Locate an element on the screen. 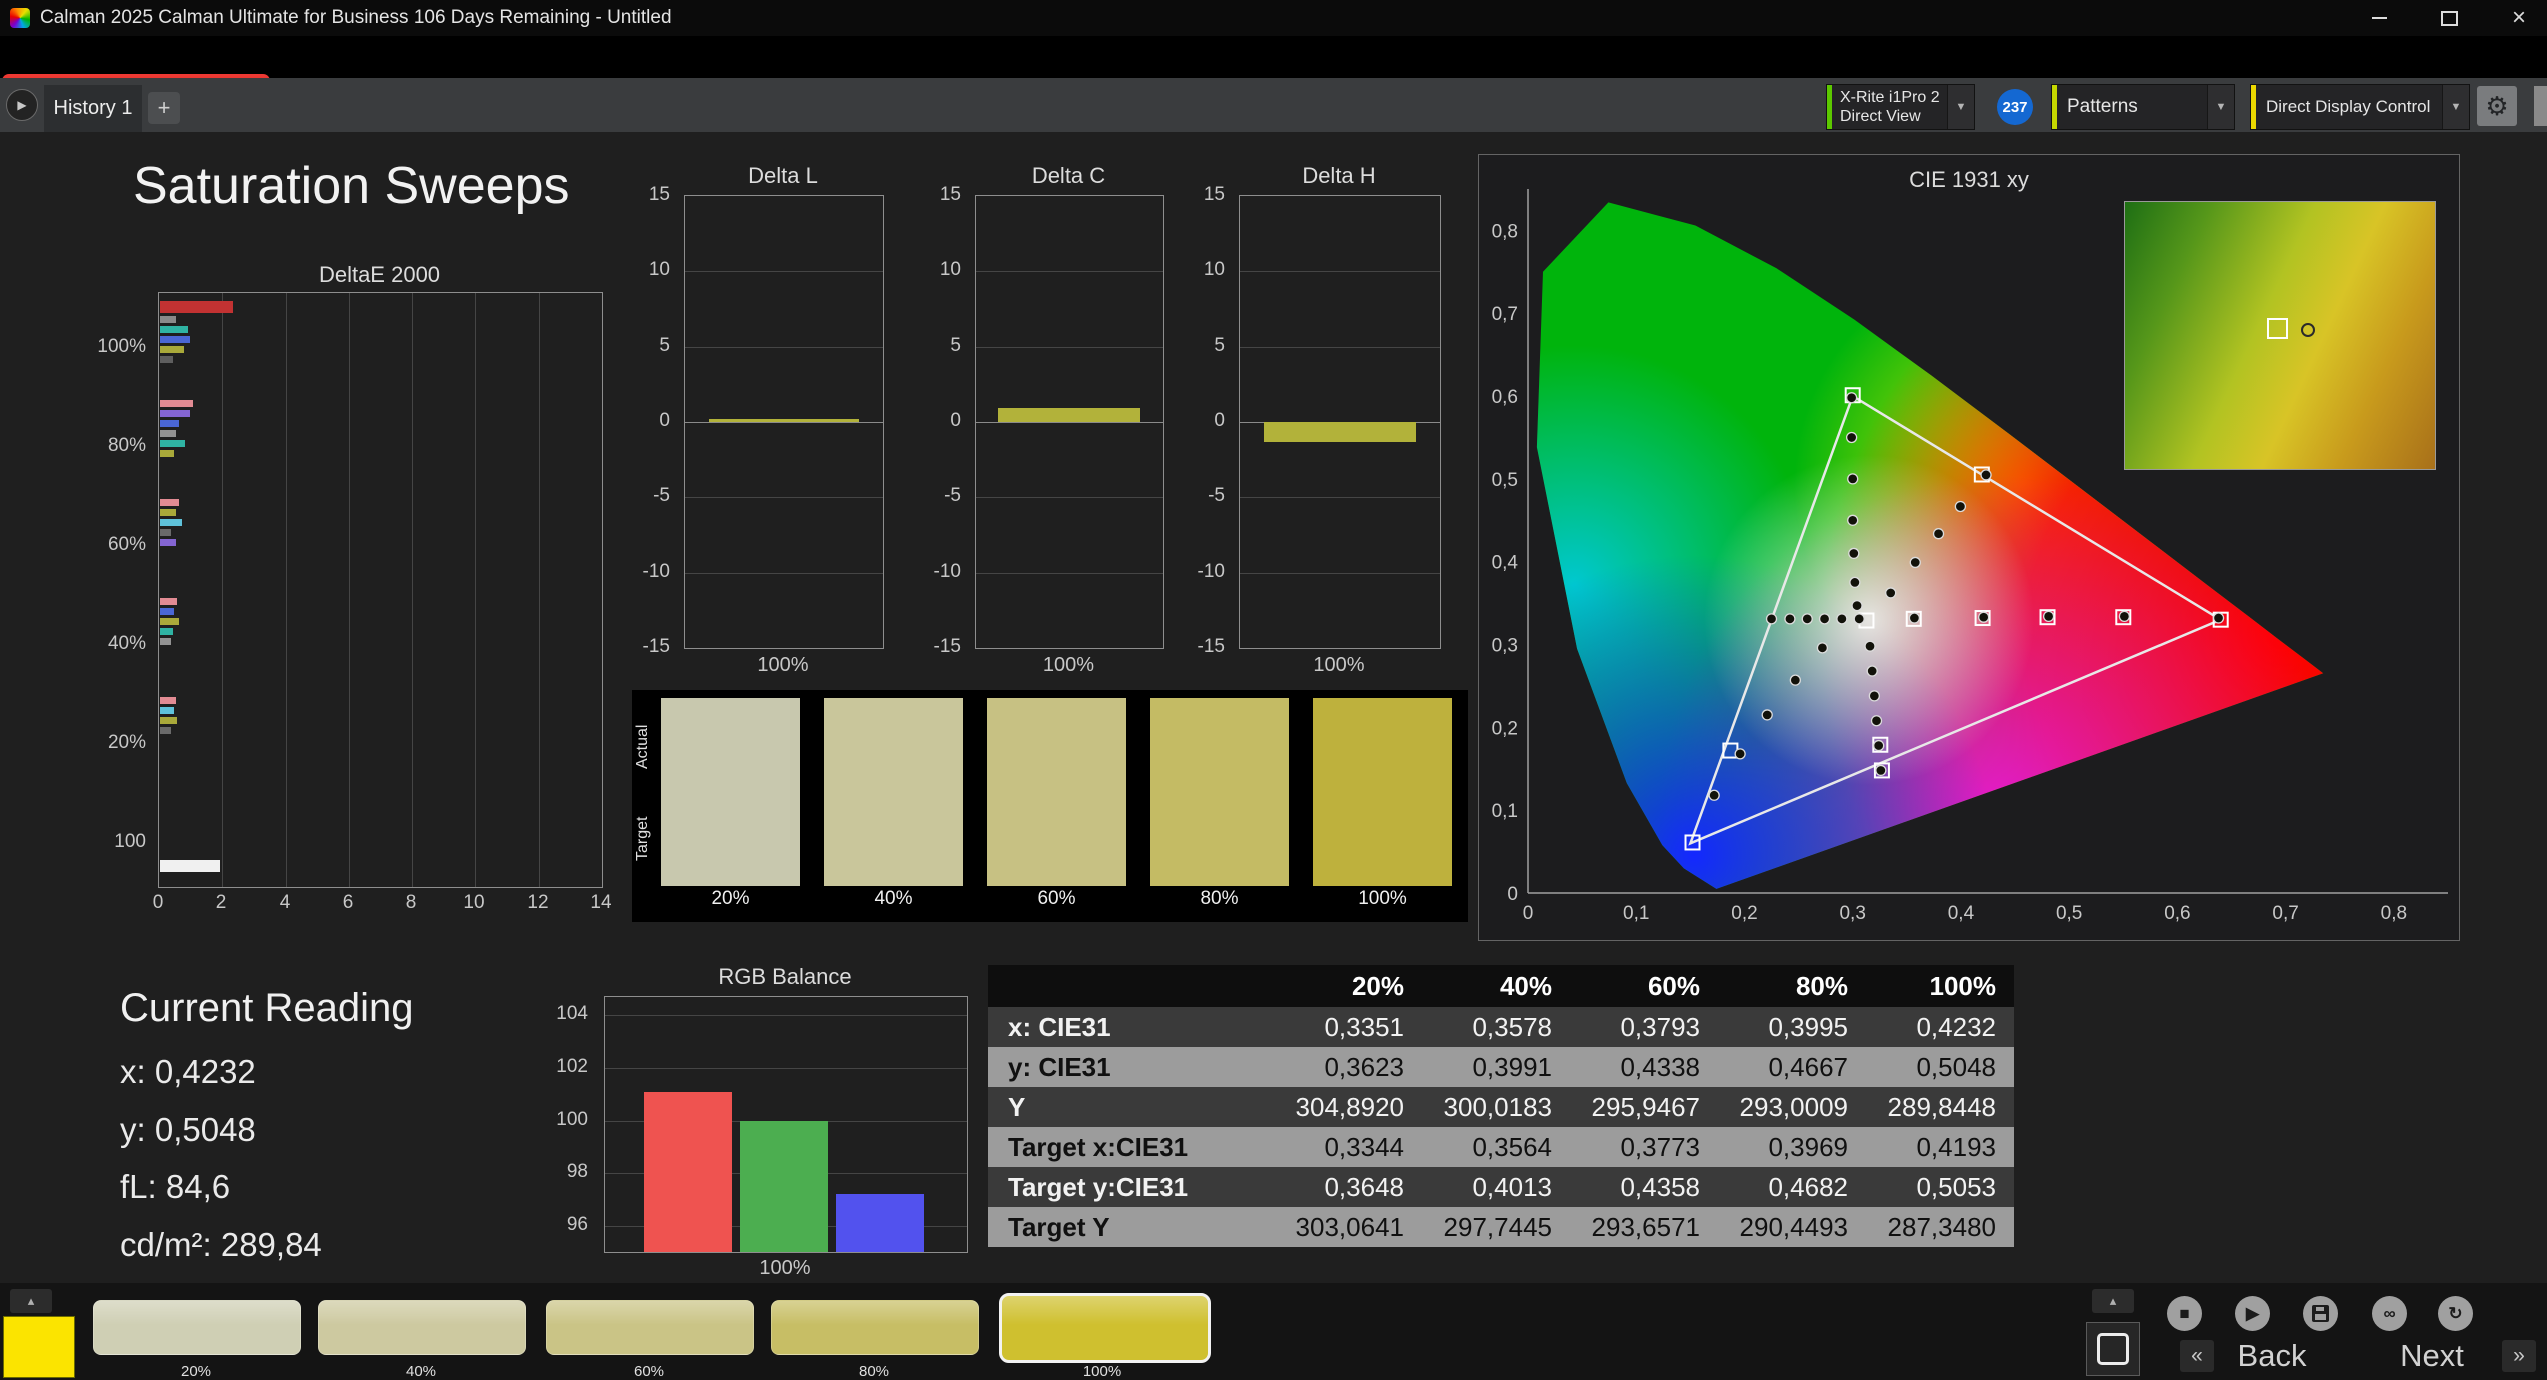 Image resolution: width=2547 pixels, height=1380 pixels. axis-tick-label: 100% is located at coordinates (121, 346).